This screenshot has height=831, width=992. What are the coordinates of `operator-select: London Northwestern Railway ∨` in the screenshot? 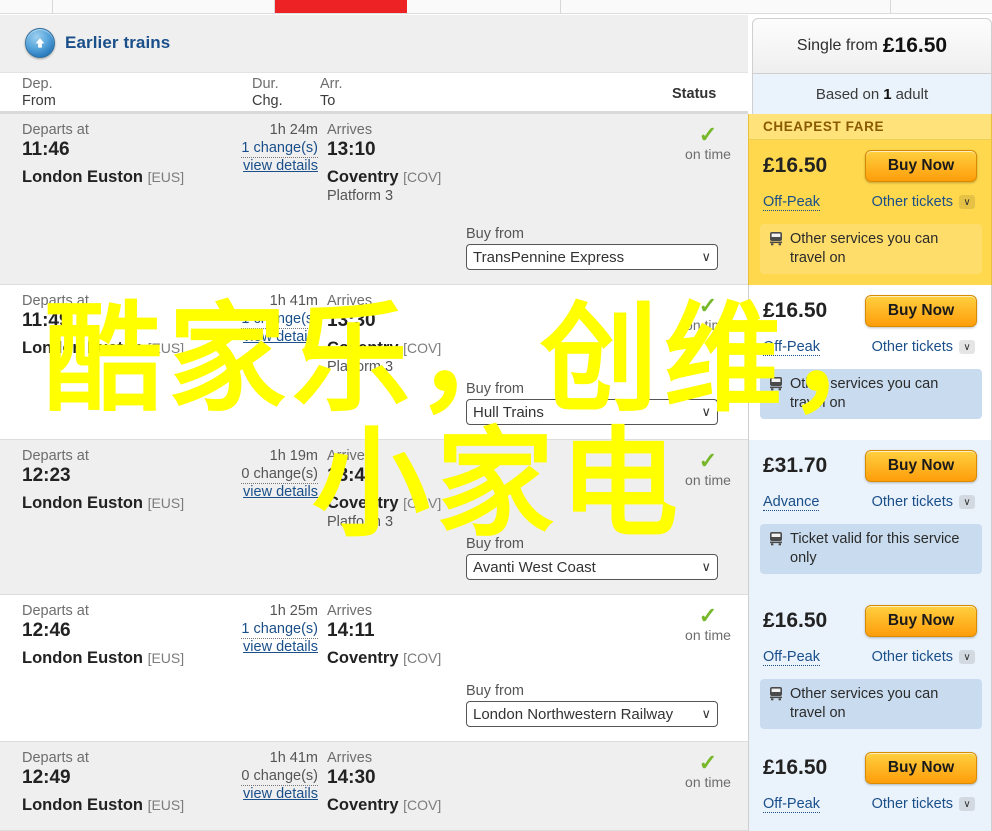 It's located at (592, 714).